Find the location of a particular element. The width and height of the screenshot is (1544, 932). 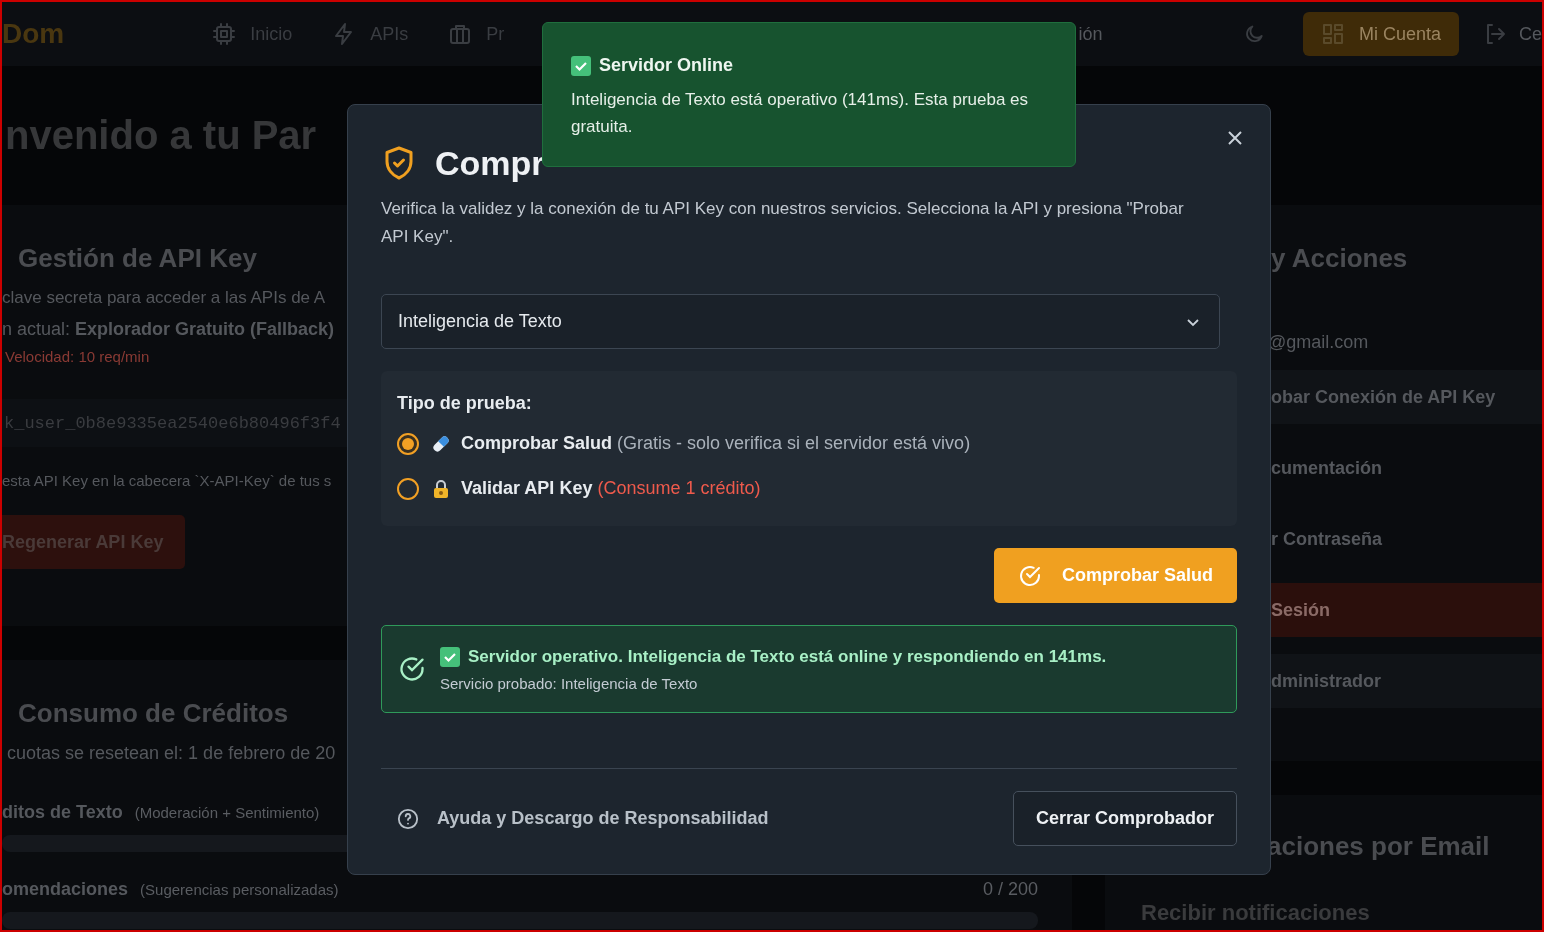

result-message: Servidor operativo. Inteligencia de Texto está online y respondiendo en 141ms. is located at coordinates (787, 656).